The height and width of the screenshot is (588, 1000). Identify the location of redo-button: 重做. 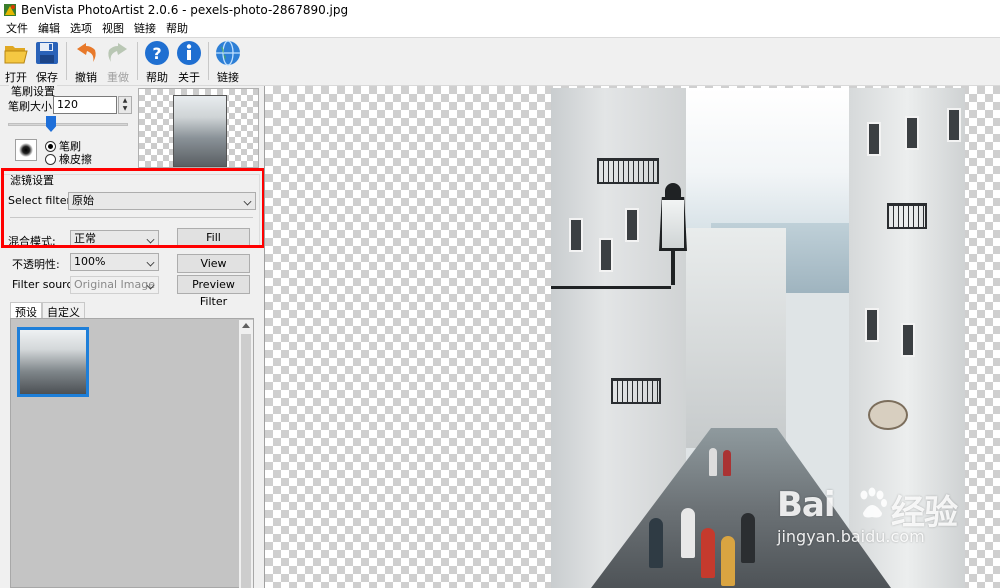
(118, 62).